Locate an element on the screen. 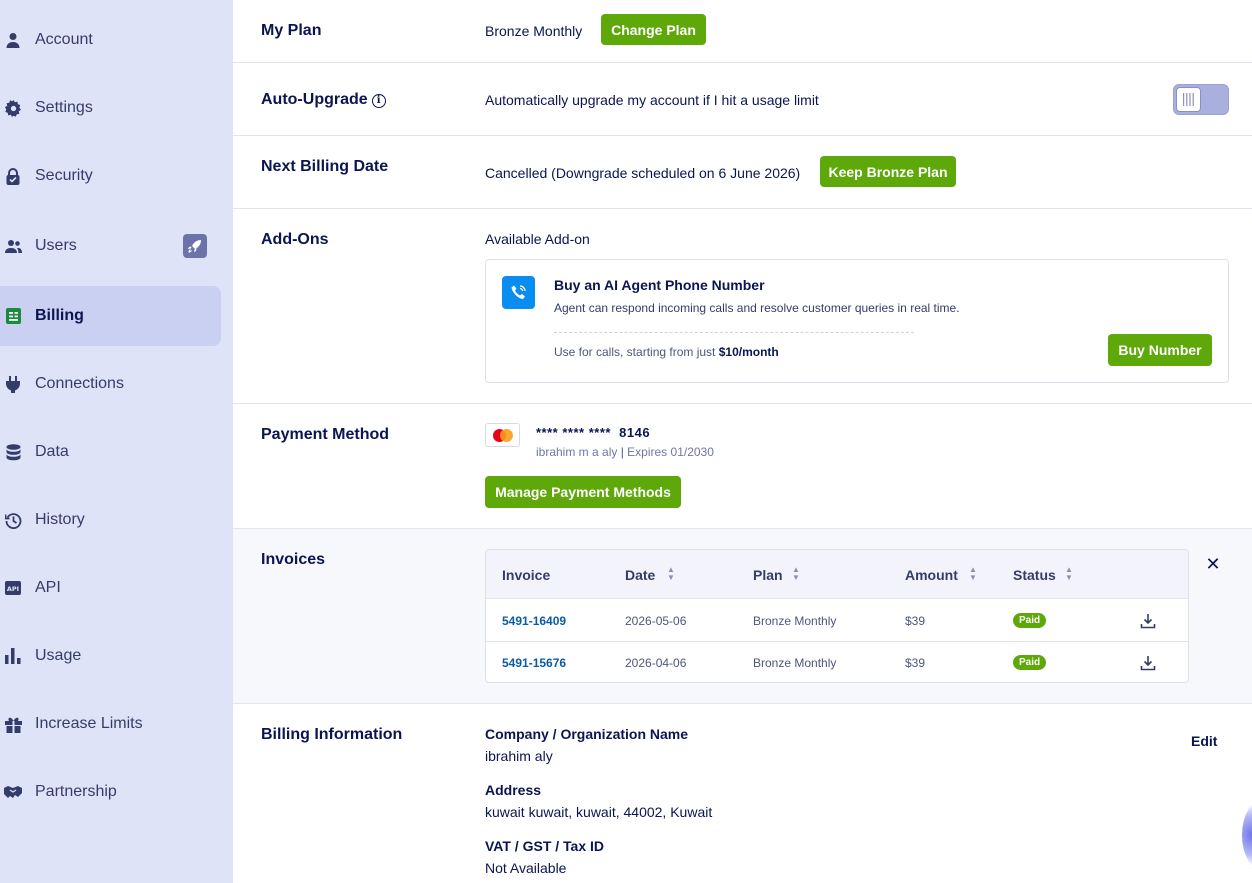  billing-icon is located at coordinates (13, 316).